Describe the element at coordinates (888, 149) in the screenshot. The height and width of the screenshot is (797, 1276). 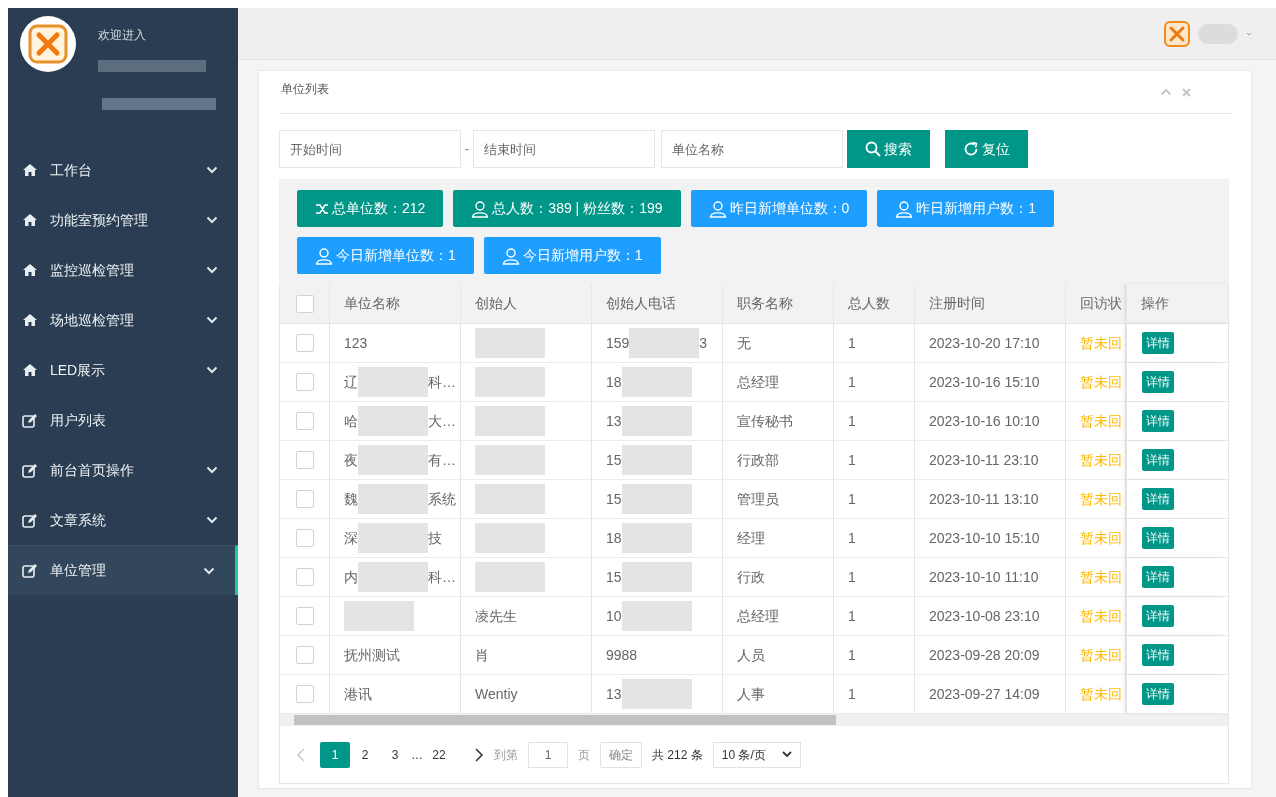
I see `search-button: 搜索` at that location.